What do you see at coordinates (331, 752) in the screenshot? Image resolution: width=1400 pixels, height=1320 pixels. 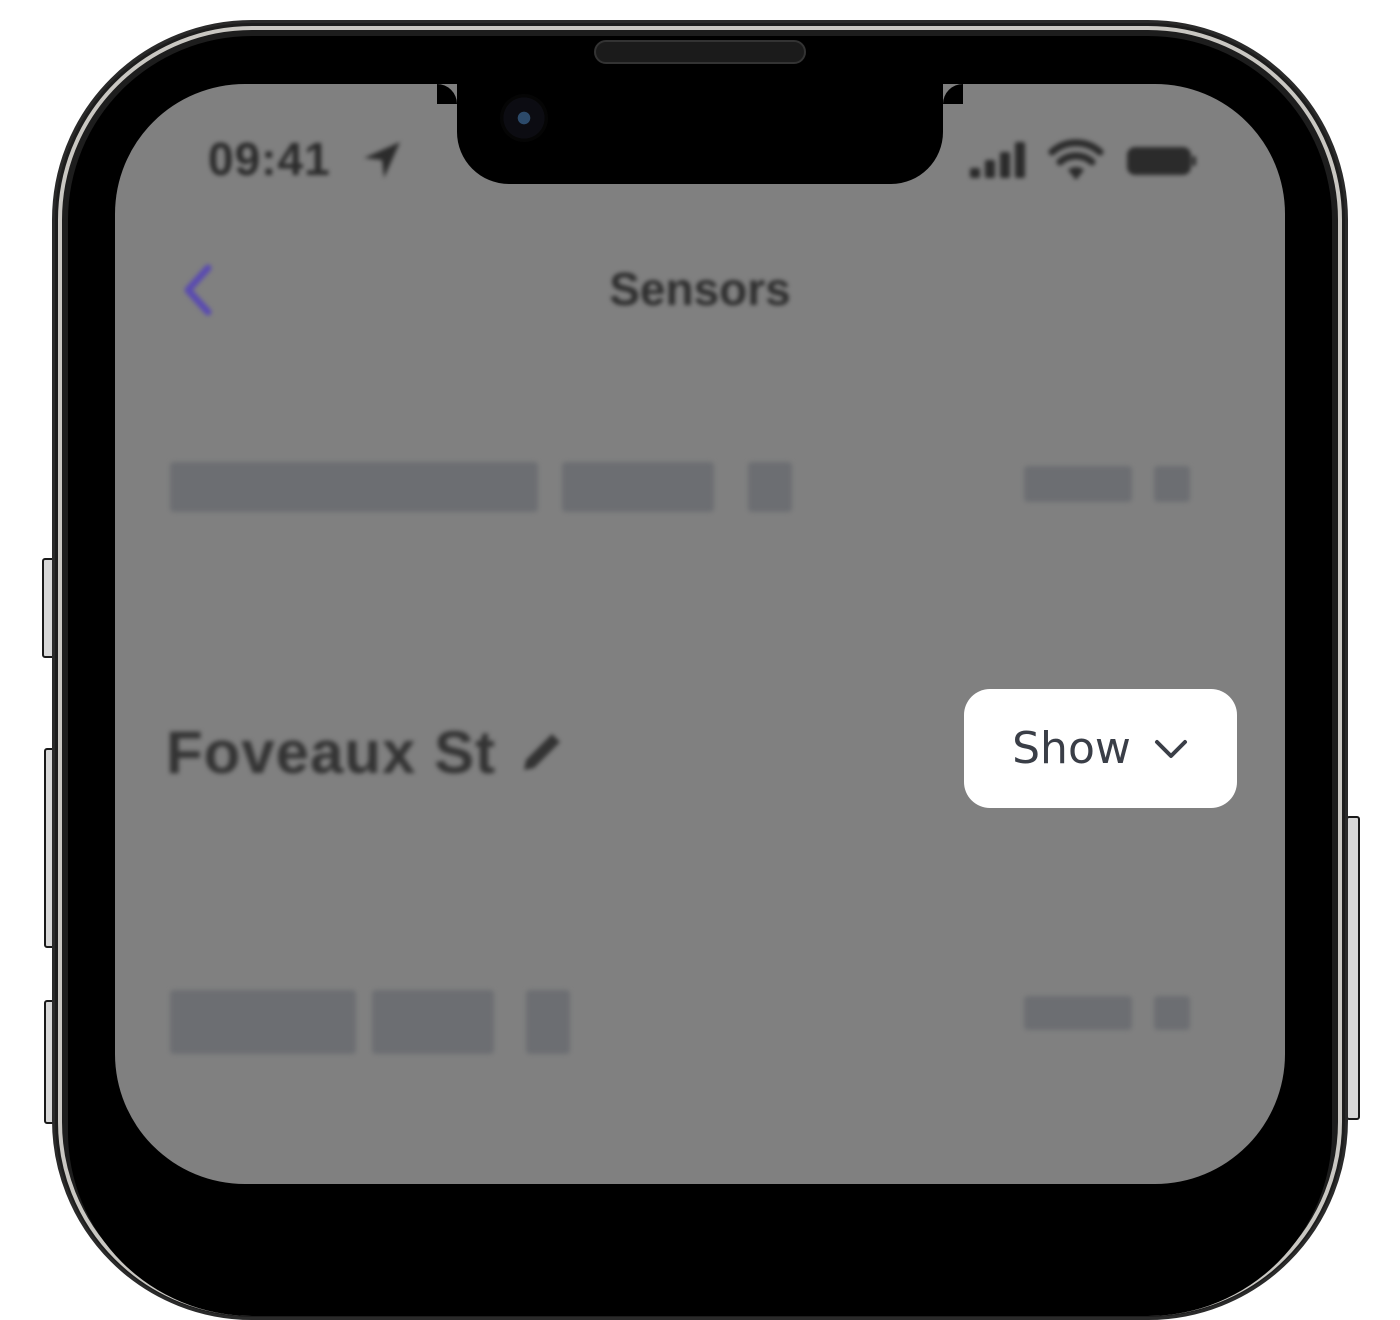 I see `location-name: Foveaux St` at bounding box center [331, 752].